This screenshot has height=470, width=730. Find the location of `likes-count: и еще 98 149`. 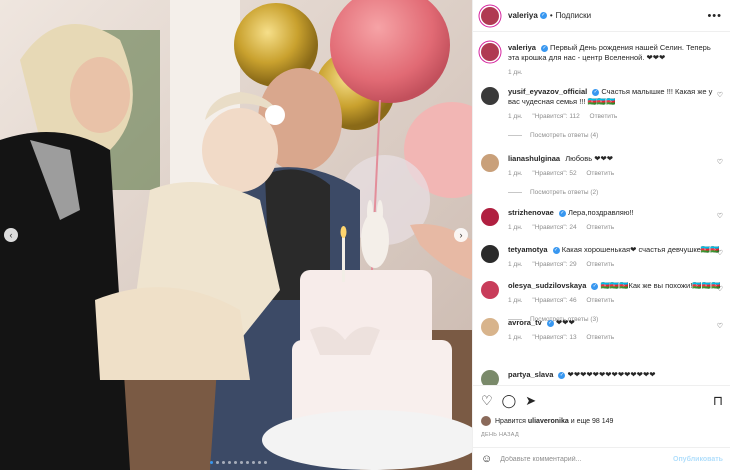

likes-count: и еще 98 149 is located at coordinates (592, 421).